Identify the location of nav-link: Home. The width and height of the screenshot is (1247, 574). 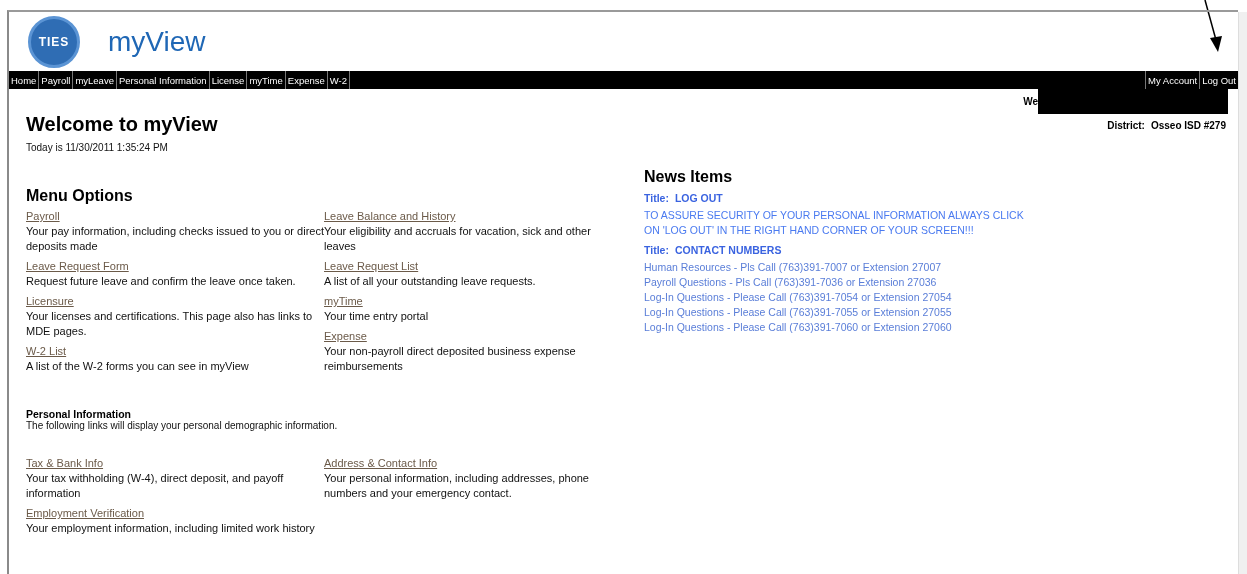
(24, 80).